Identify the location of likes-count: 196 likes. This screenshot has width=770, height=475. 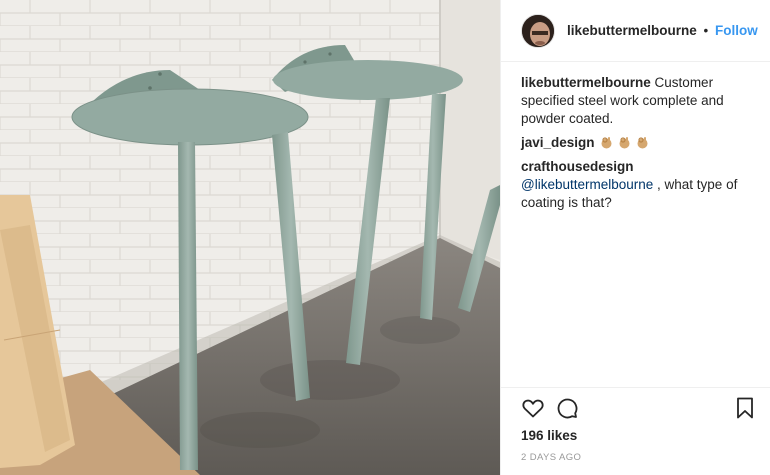
(639, 435).